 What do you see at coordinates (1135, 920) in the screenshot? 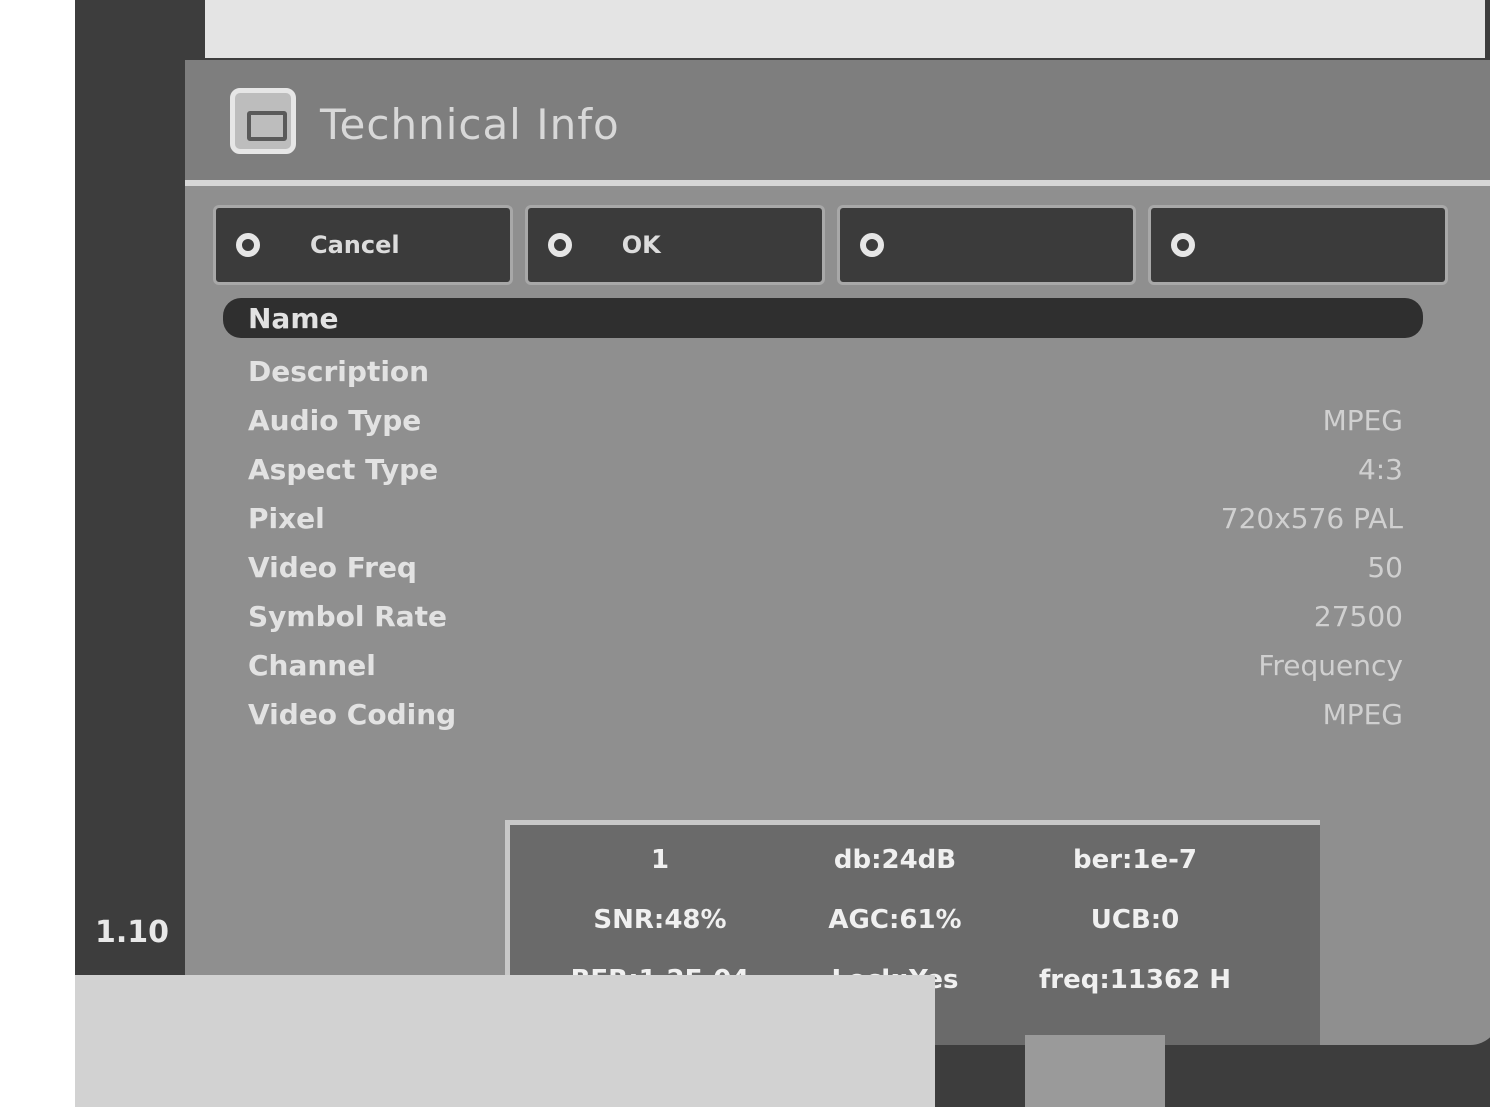
I see `info-cell: UCB:0` at bounding box center [1135, 920].